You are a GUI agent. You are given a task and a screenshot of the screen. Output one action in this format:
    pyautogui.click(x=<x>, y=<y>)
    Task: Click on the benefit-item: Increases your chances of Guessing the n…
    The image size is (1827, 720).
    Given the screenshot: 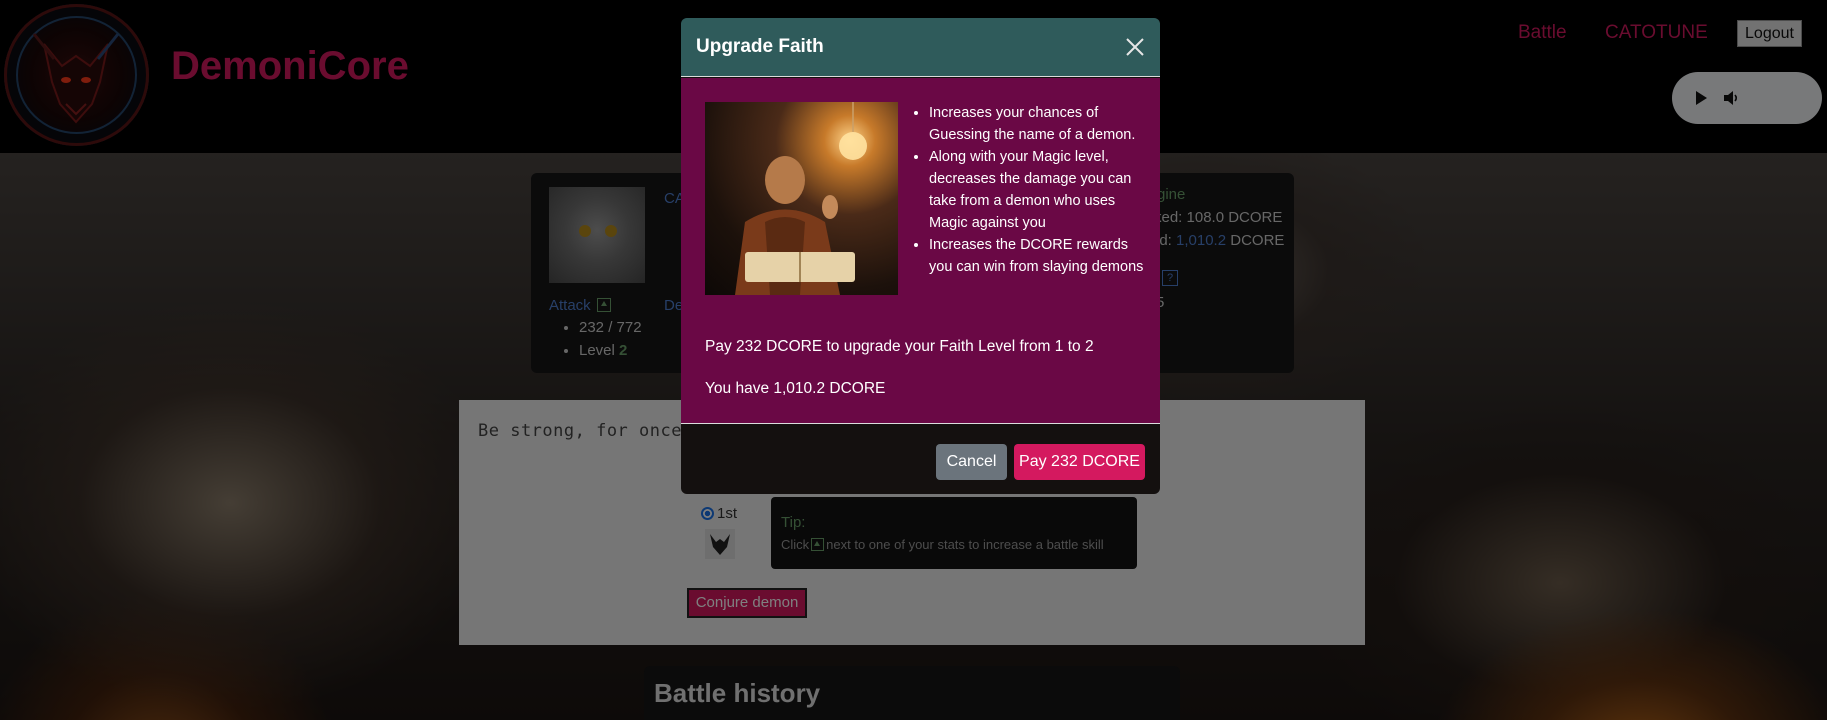 What is the action you would take?
    pyautogui.click(x=1041, y=124)
    